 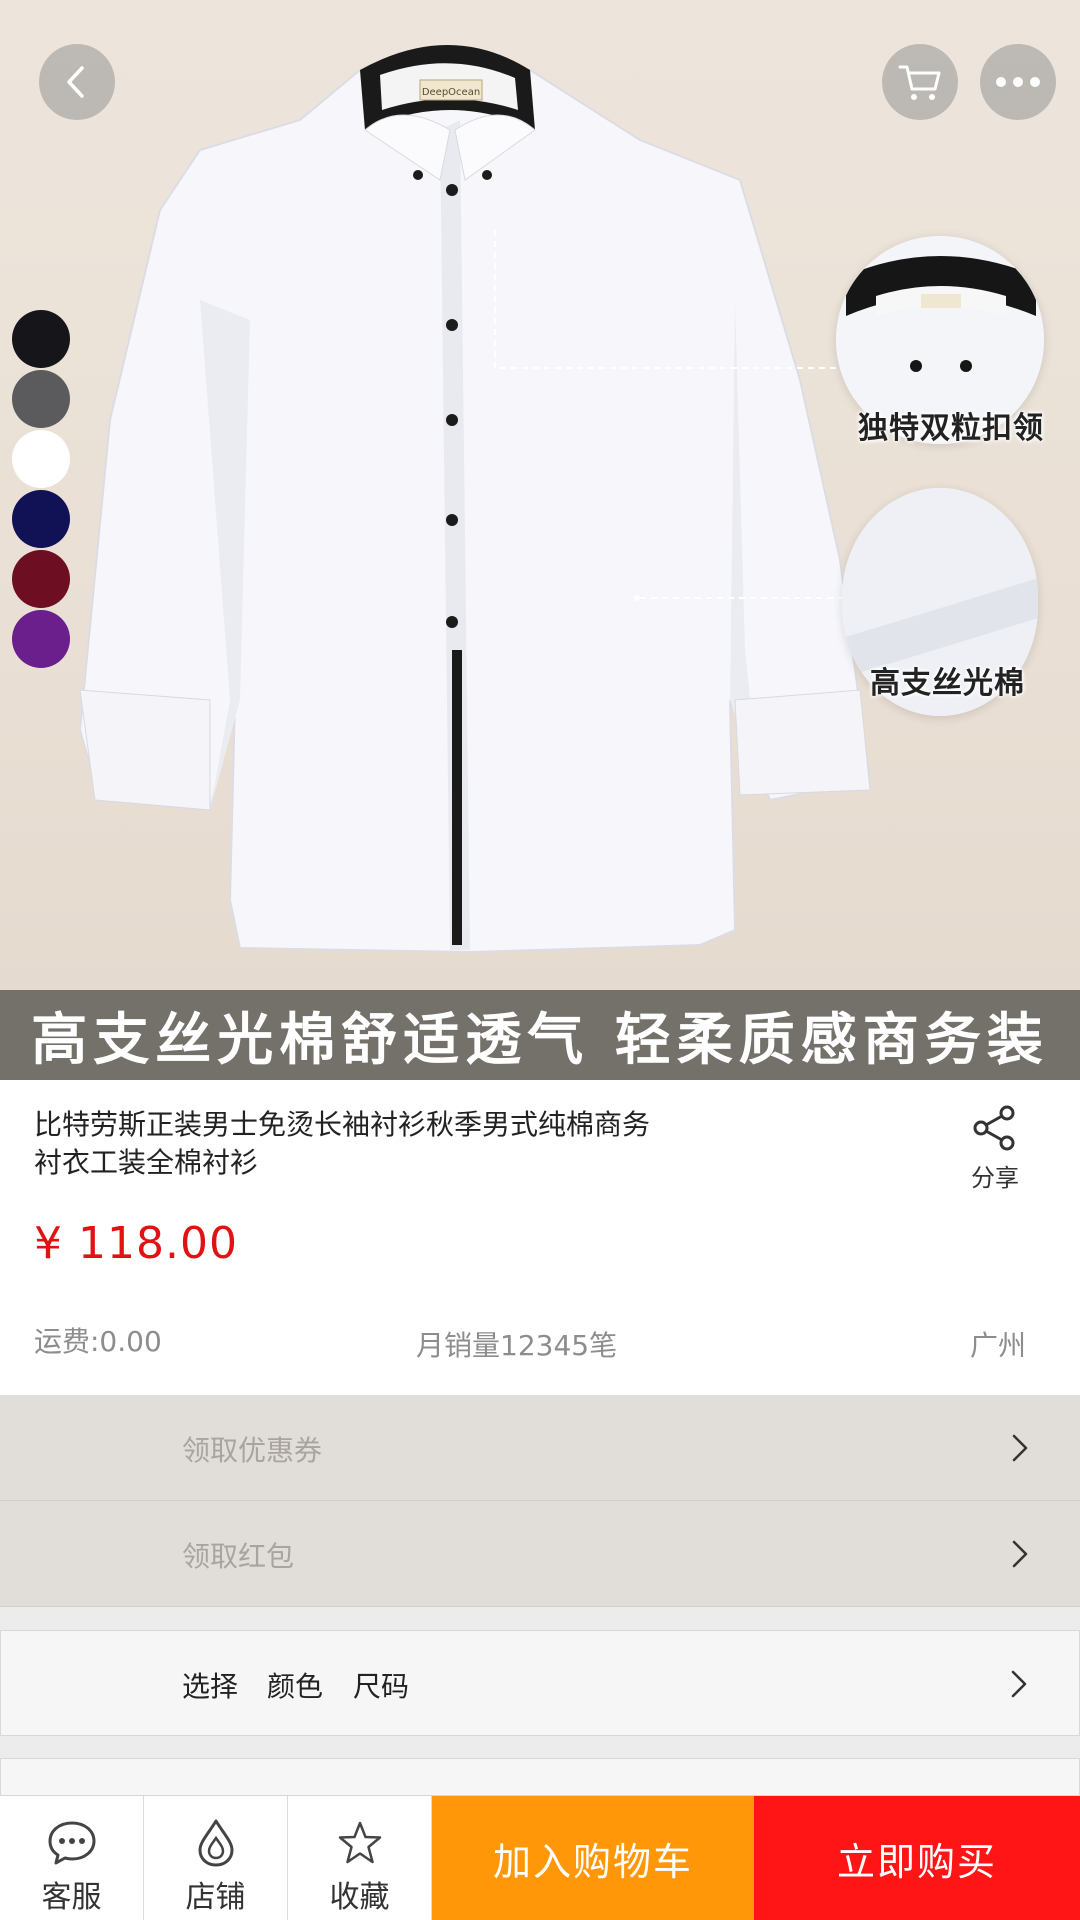 What do you see at coordinates (210, 1686) in the screenshot?
I see `select-label: 选择` at bounding box center [210, 1686].